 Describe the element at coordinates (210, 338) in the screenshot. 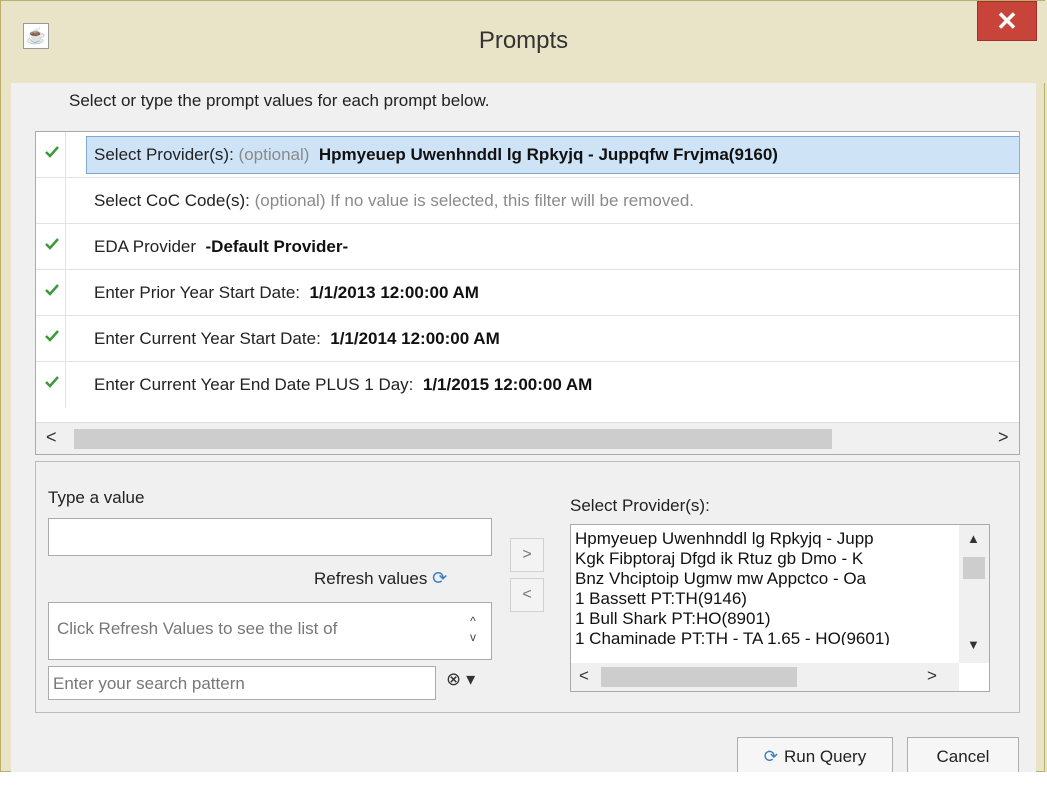

I see `prompt-label: Enter Current Year Start Date:` at that location.